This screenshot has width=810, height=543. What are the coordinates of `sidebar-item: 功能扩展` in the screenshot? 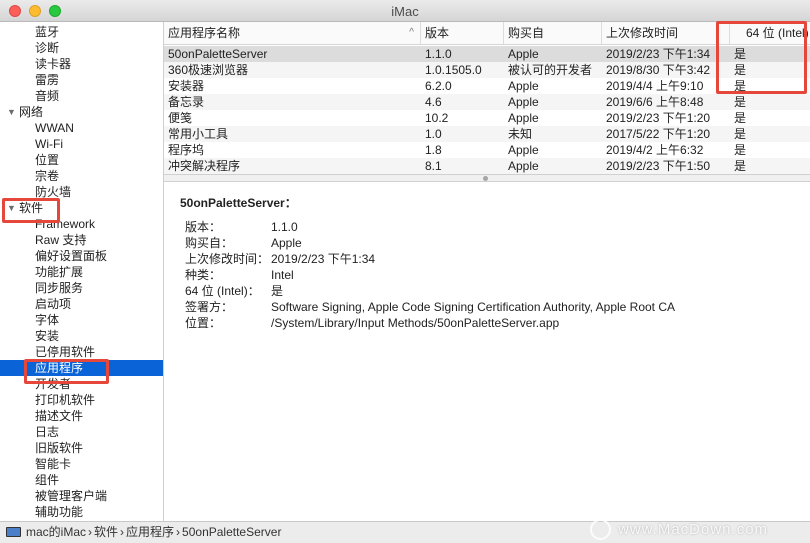 It's located at (81, 272).